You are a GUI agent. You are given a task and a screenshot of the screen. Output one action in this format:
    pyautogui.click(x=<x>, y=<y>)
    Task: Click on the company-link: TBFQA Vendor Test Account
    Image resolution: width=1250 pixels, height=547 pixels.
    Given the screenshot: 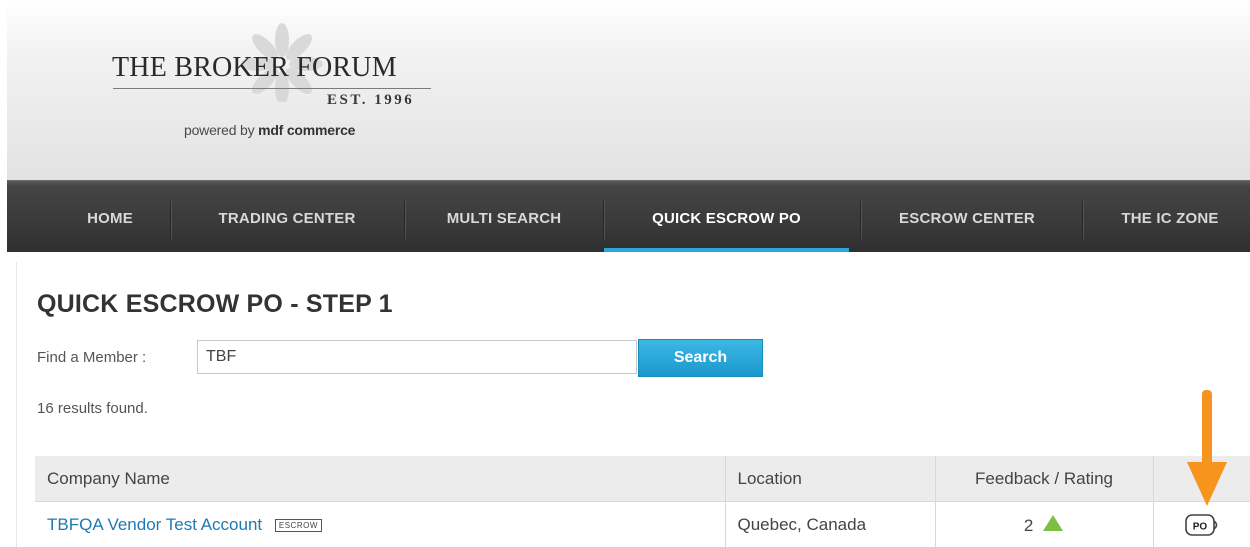 What is the action you would take?
    pyautogui.click(x=154, y=524)
    